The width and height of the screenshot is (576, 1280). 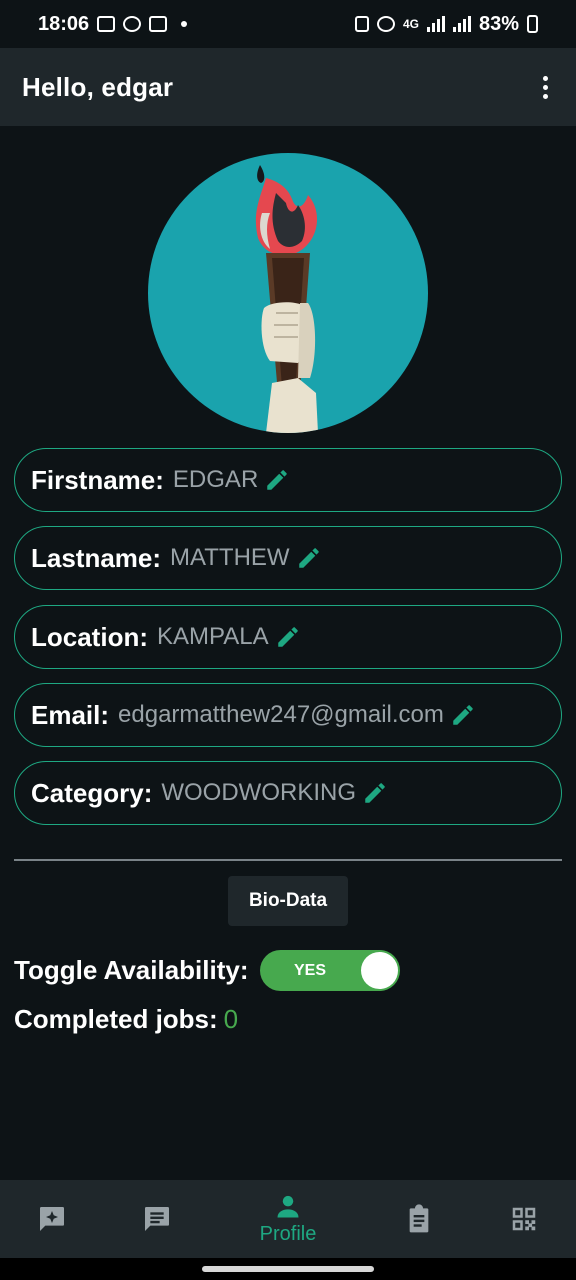 I want to click on divider, so click(x=288, y=860).